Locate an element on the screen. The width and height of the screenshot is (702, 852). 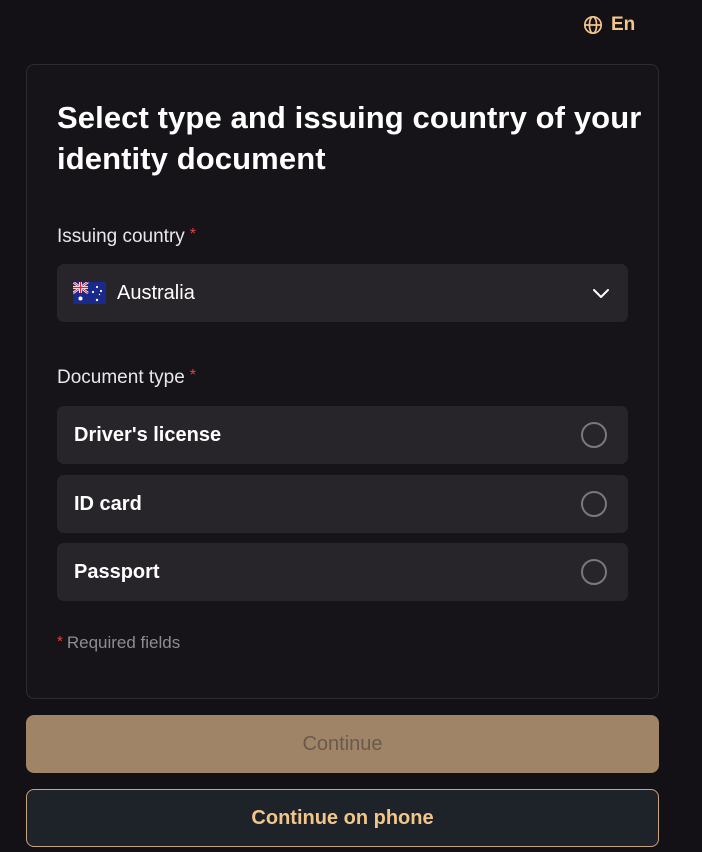
document-option-passport: Passport is located at coordinates (342, 572).